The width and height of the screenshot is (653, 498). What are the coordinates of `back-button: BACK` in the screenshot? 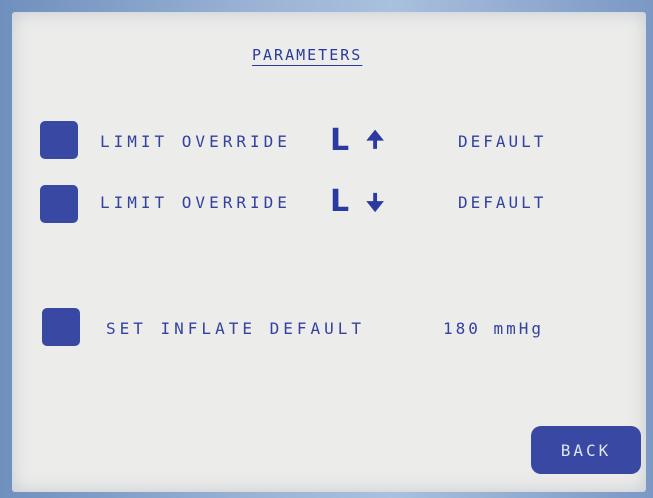 It's located at (586, 450).